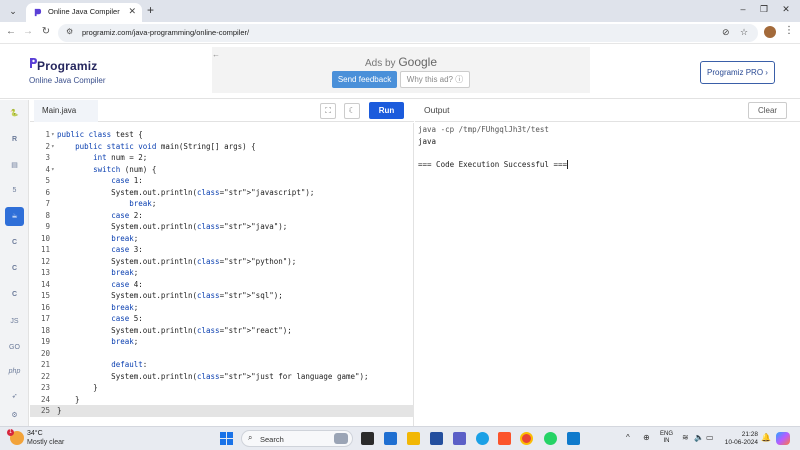  I want to click on java-language-icon: ☕, so click(14, 216).